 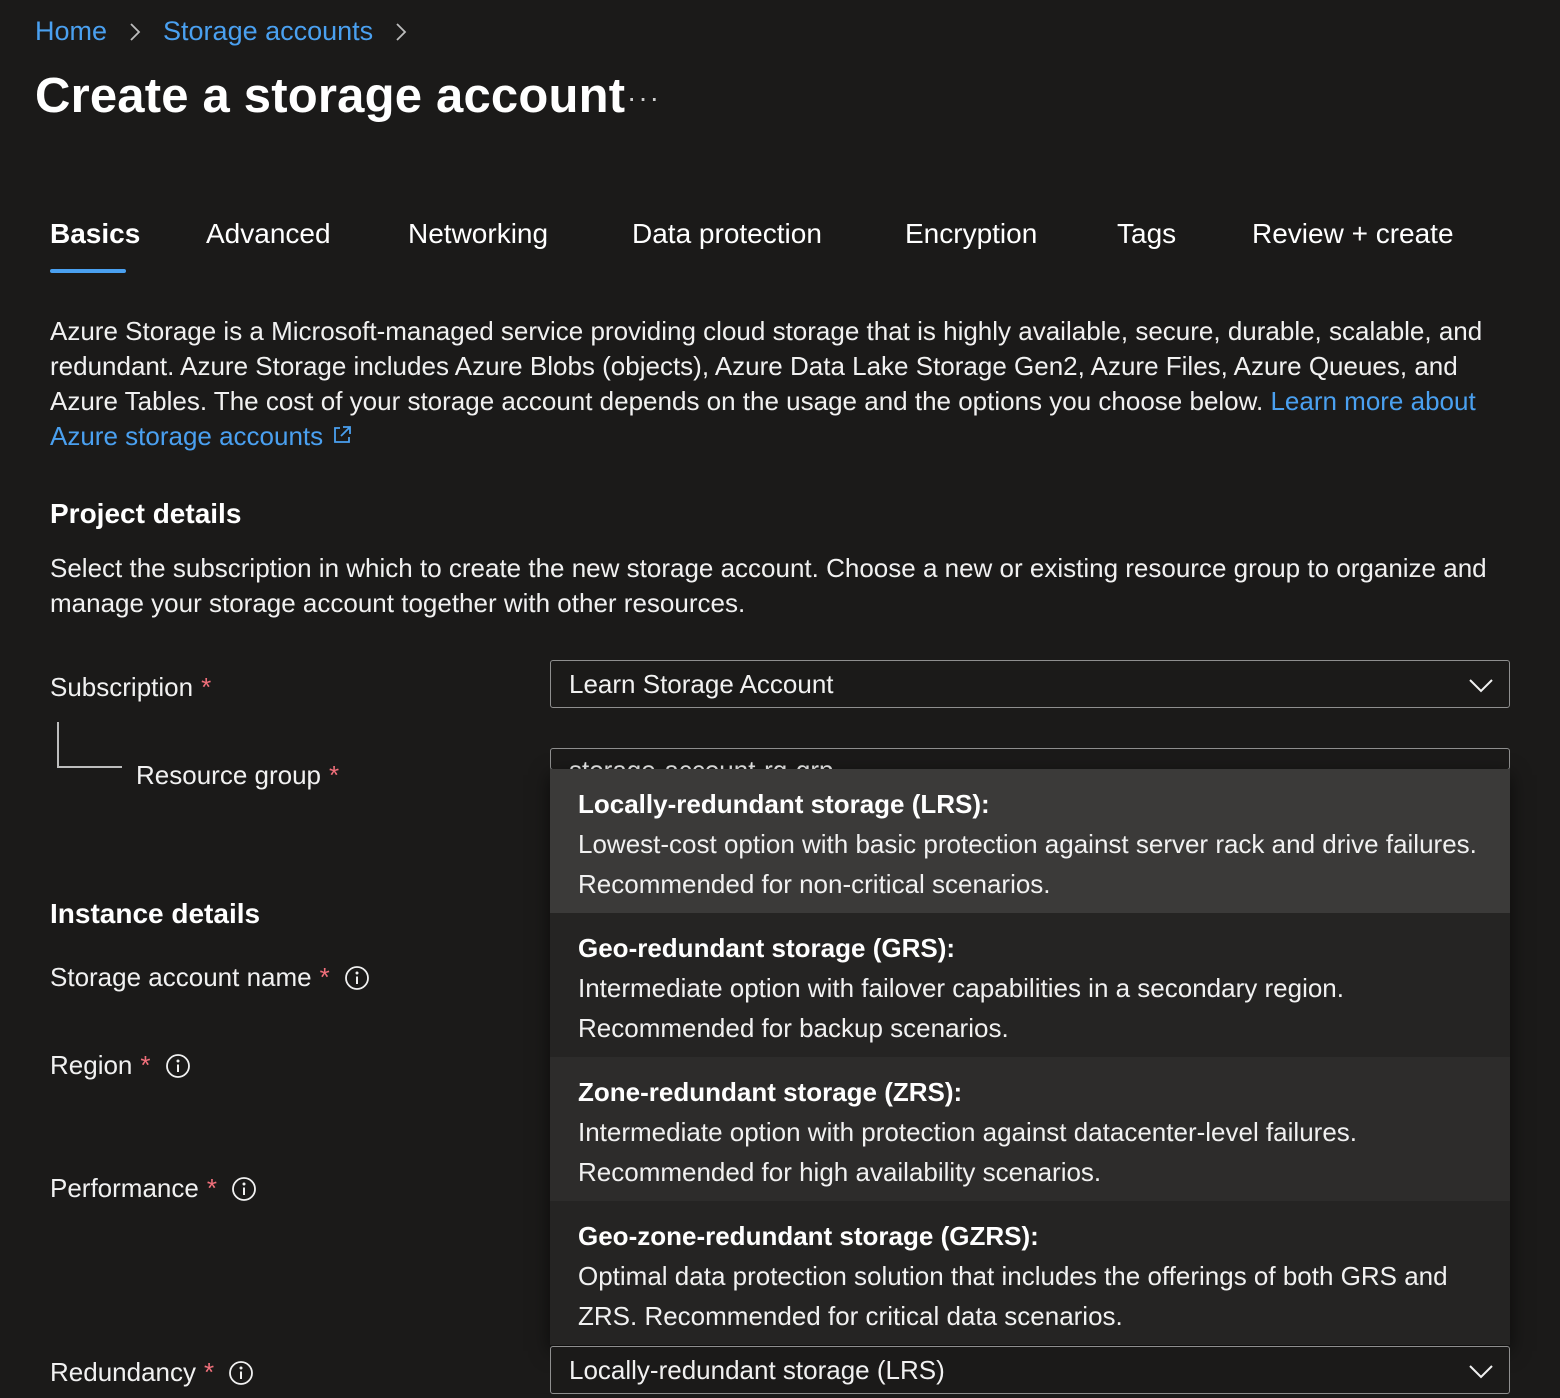 I want to click on resource-group-value: storage-account-rg-grp, so click(x=701, y=762).